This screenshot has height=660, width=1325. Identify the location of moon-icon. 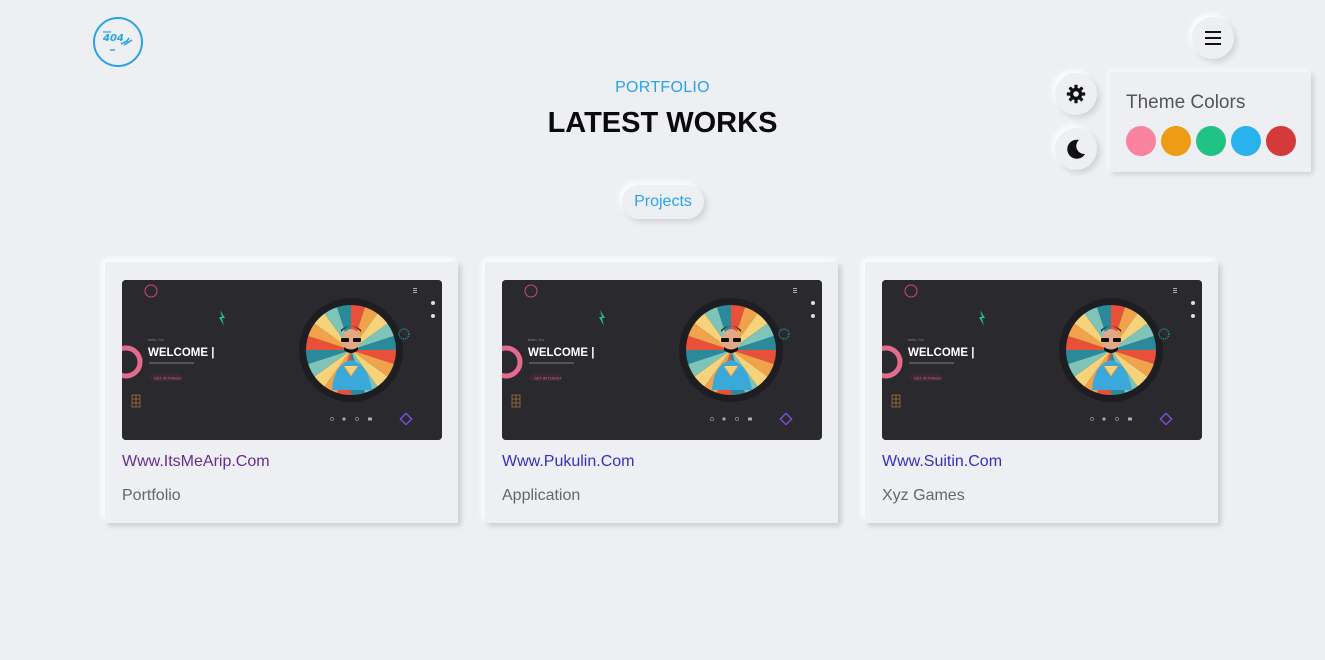
(1076, 149).